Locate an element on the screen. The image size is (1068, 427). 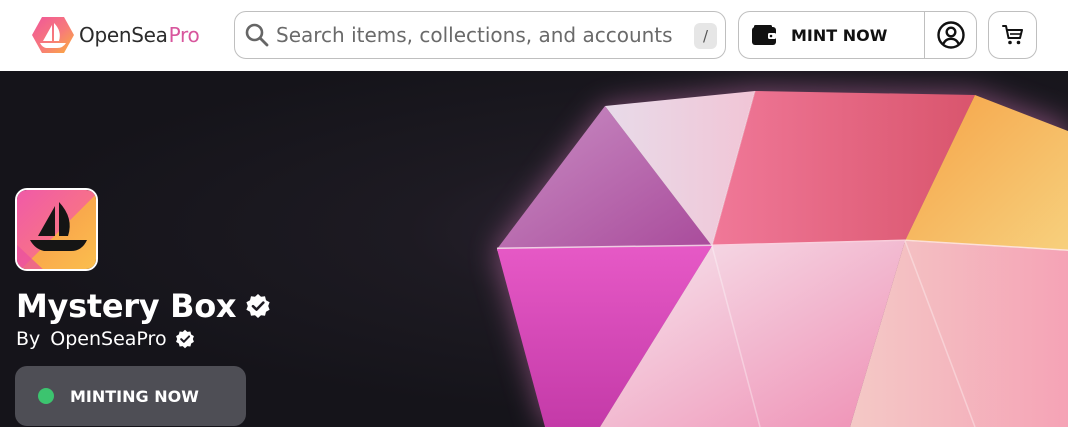
search-icon is located at coordinates (257, 35).